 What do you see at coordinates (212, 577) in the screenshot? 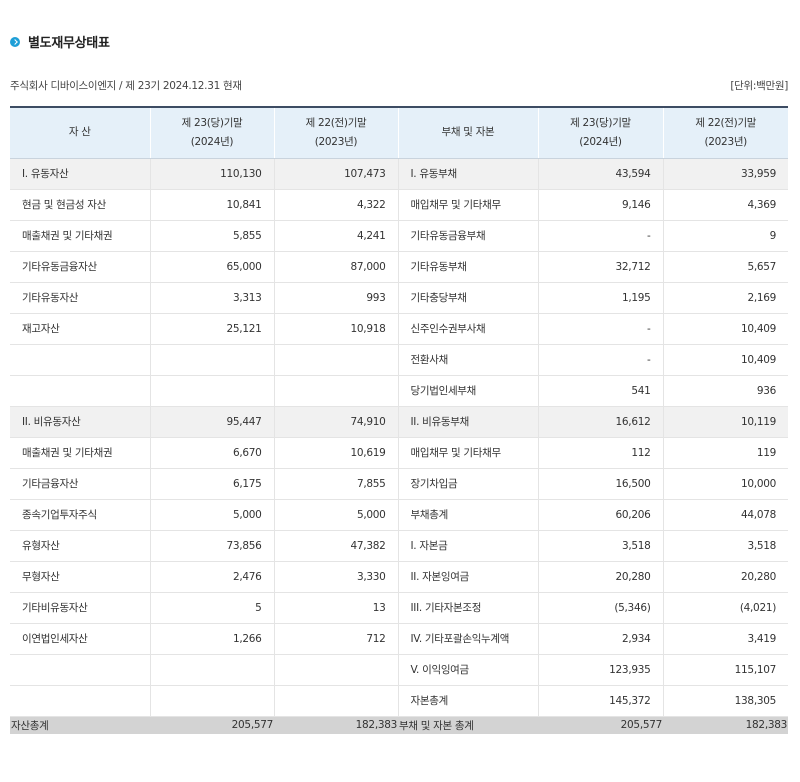
I see `asset-current: 2,476` at bounding box center [212, 577].